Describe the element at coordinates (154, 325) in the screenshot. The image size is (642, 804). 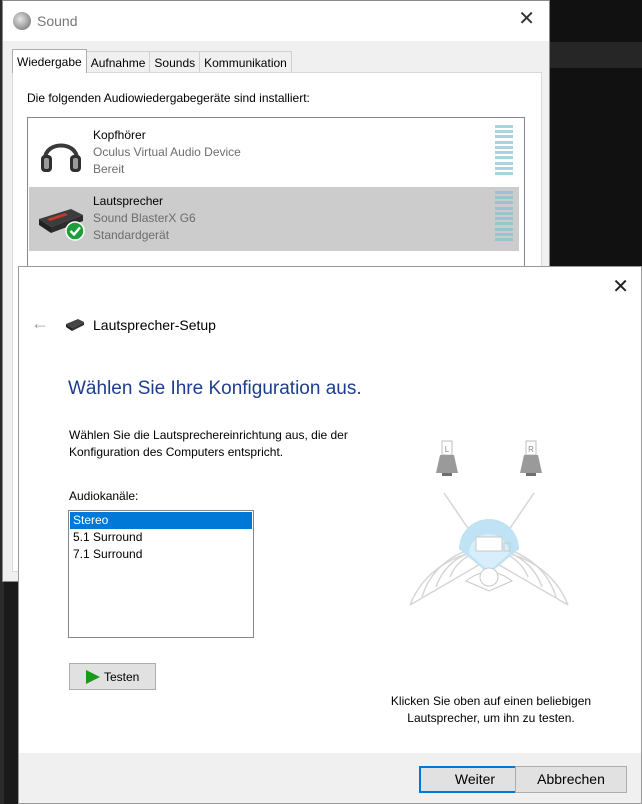
I see `setup-title: Lautsprecher-Setup` at that location.